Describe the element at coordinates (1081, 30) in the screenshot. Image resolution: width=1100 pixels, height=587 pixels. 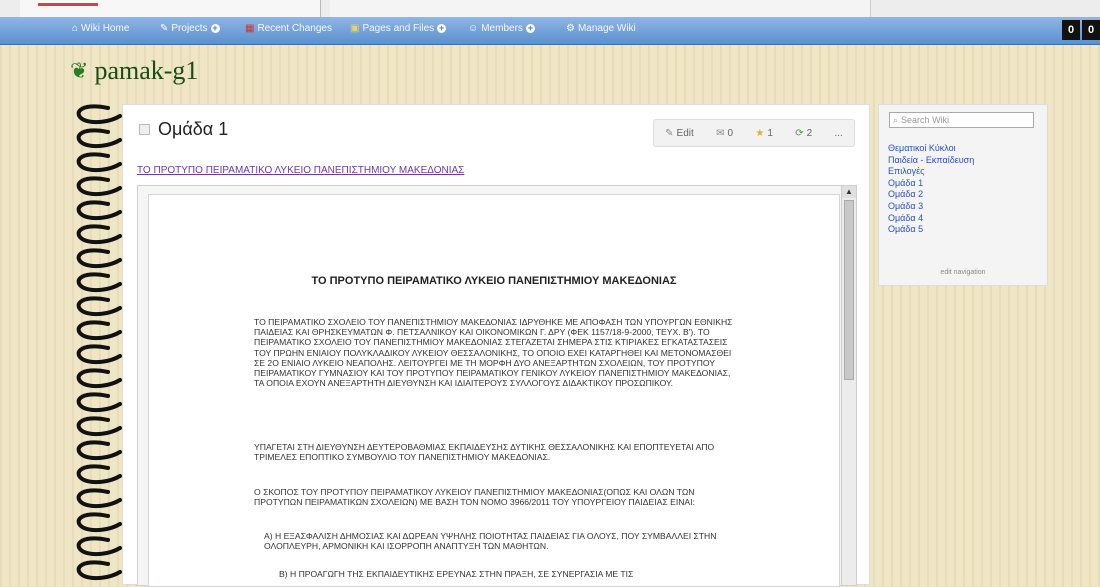
I see `window-buttons: 0 0` at that location.